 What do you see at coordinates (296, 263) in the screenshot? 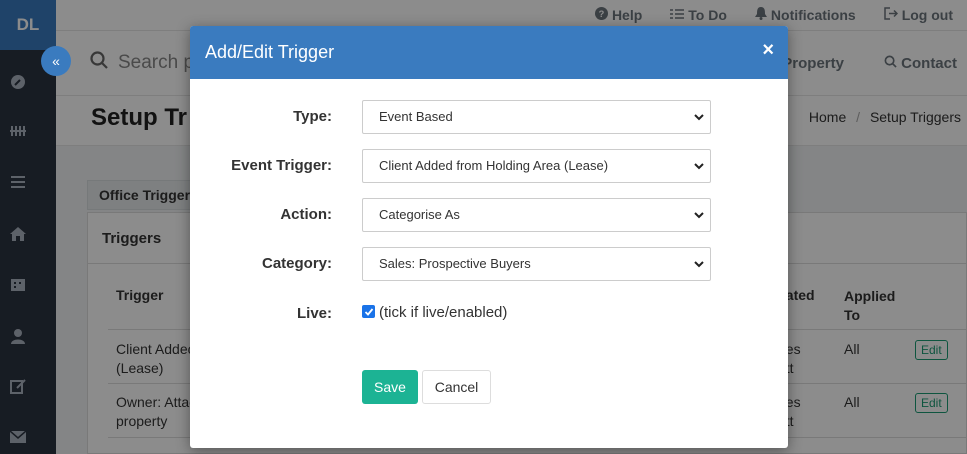
I see `category-label: Category:` at bounding box center [296, 263].